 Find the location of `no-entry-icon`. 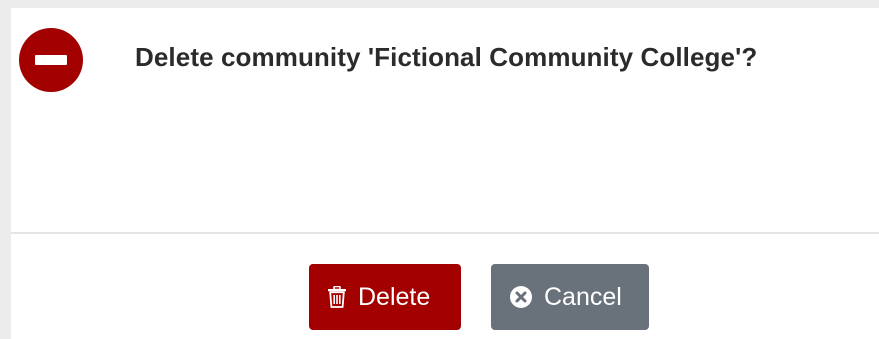

no-entry-icon is located at coordinates (51, 60).